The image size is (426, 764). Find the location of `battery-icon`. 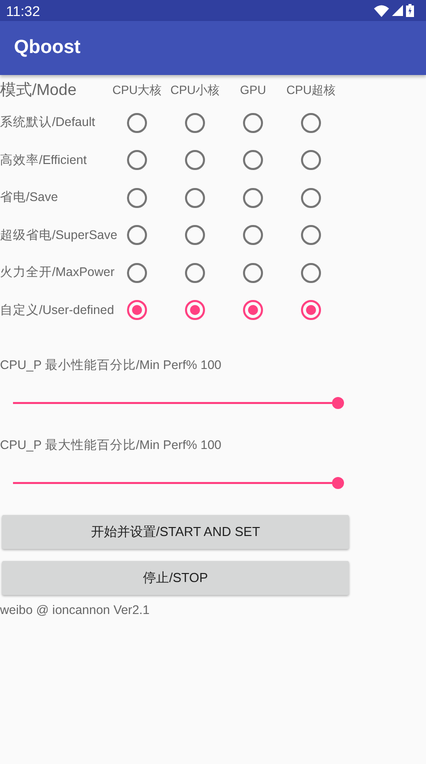

battery-icon is located at coordinates (410, 10).